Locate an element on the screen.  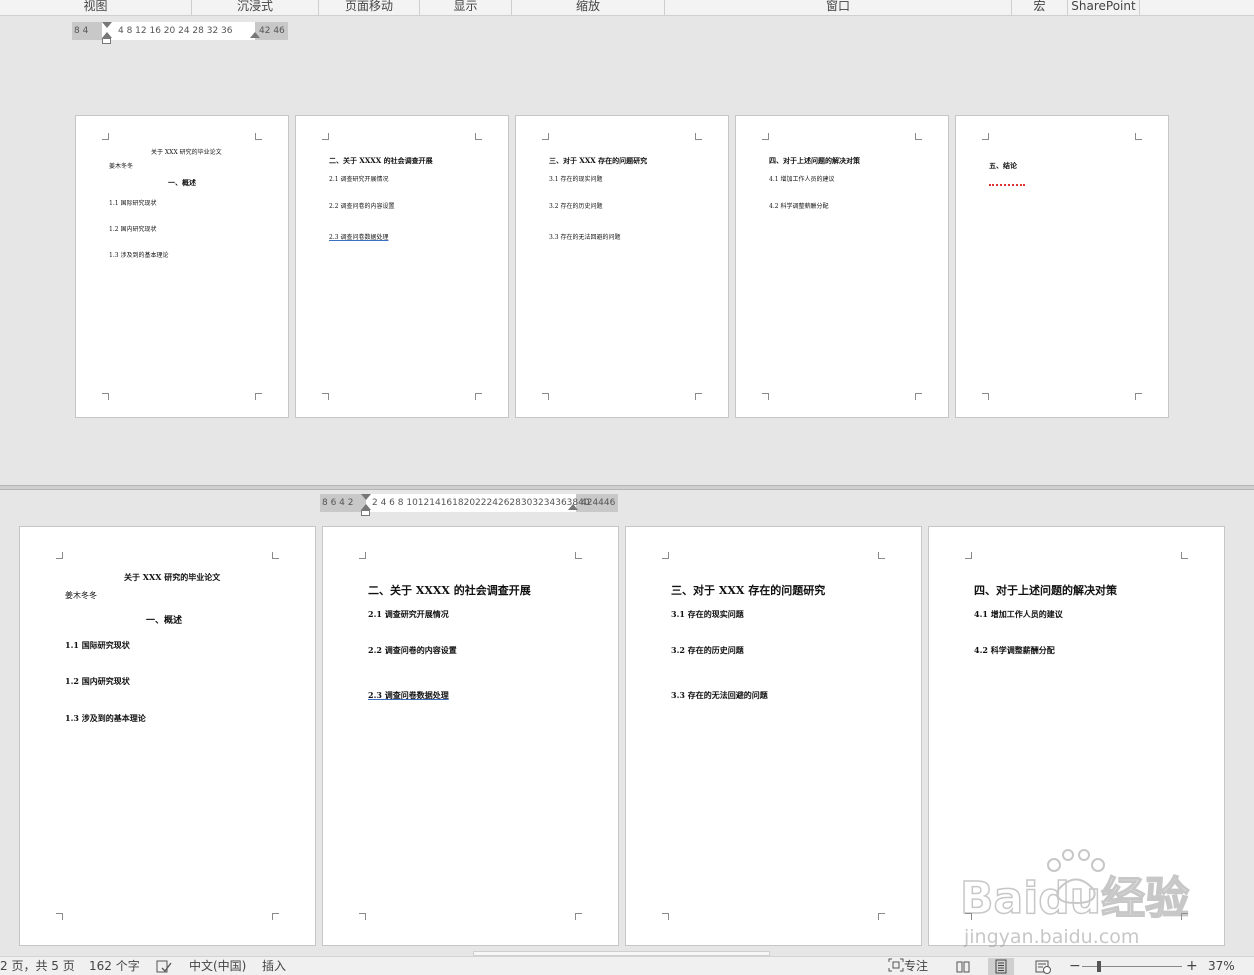
ribbon-group-macros: 宏 is located at coordinates (1040, 8).